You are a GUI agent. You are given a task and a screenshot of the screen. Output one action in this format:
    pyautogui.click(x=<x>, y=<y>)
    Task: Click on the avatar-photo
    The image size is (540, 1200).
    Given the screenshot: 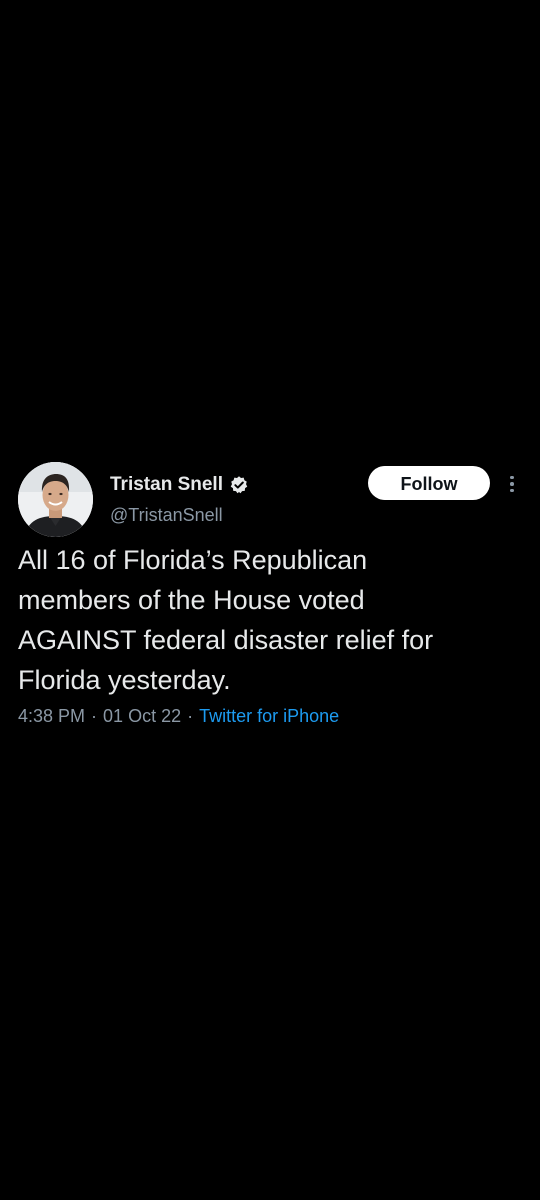 What is the action you would take?
    pyautogui.click(x=55, y=499)
    